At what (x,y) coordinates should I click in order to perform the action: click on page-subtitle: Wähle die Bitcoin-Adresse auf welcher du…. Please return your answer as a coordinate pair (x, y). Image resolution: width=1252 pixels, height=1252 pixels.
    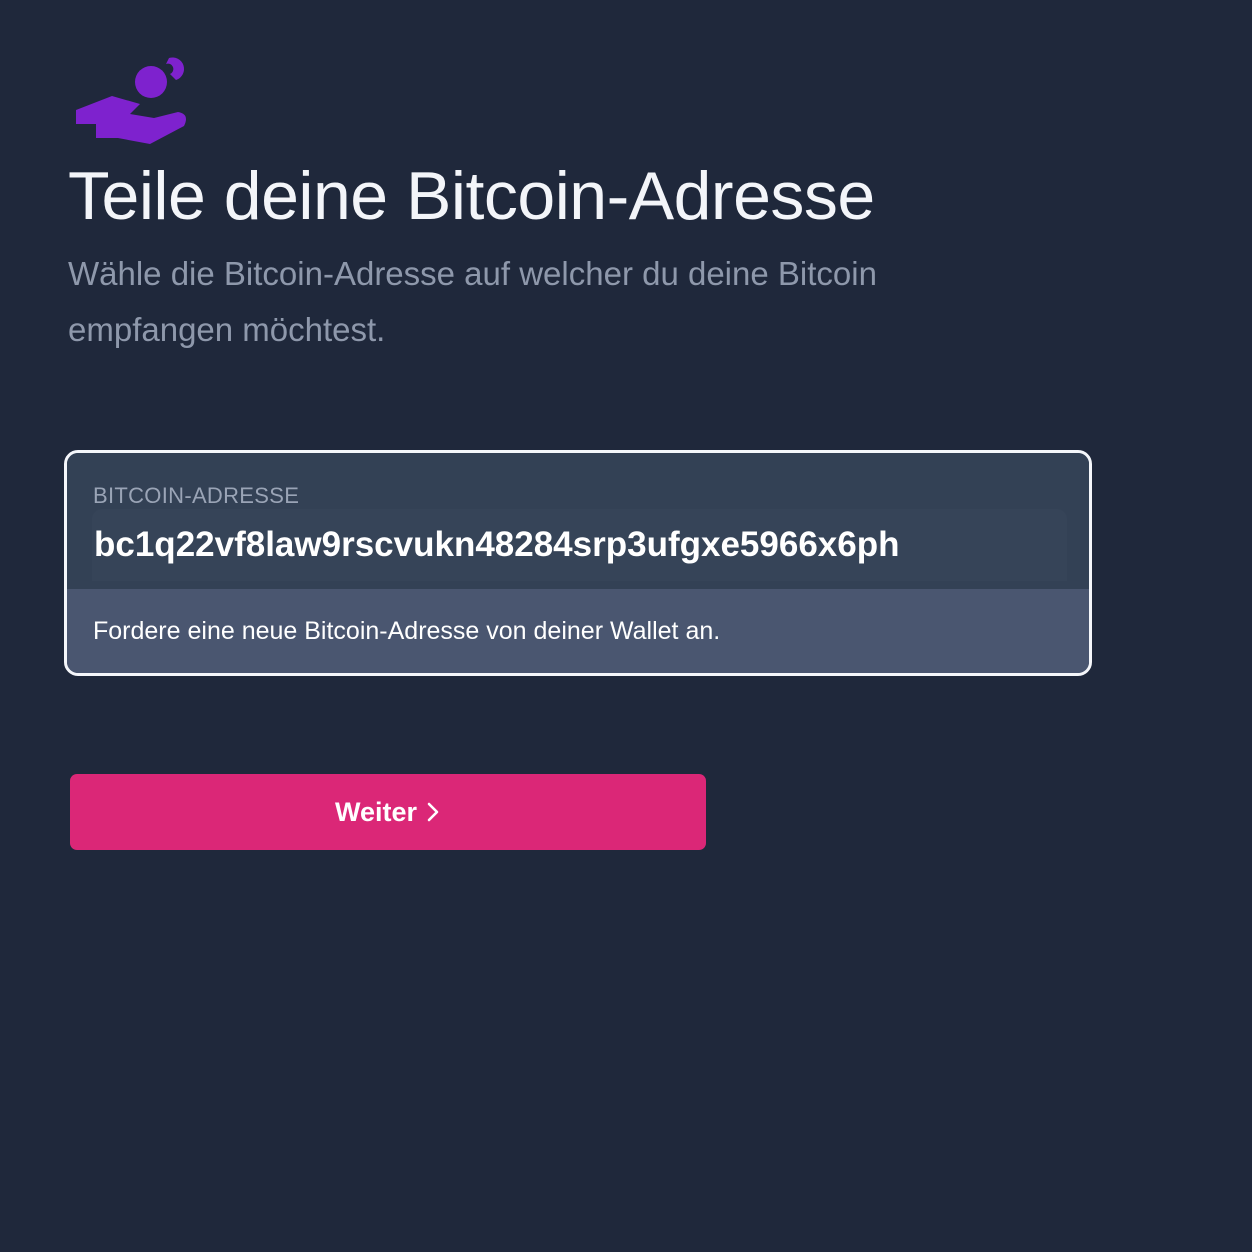
    Looking at the image, I should click on (472, 301).